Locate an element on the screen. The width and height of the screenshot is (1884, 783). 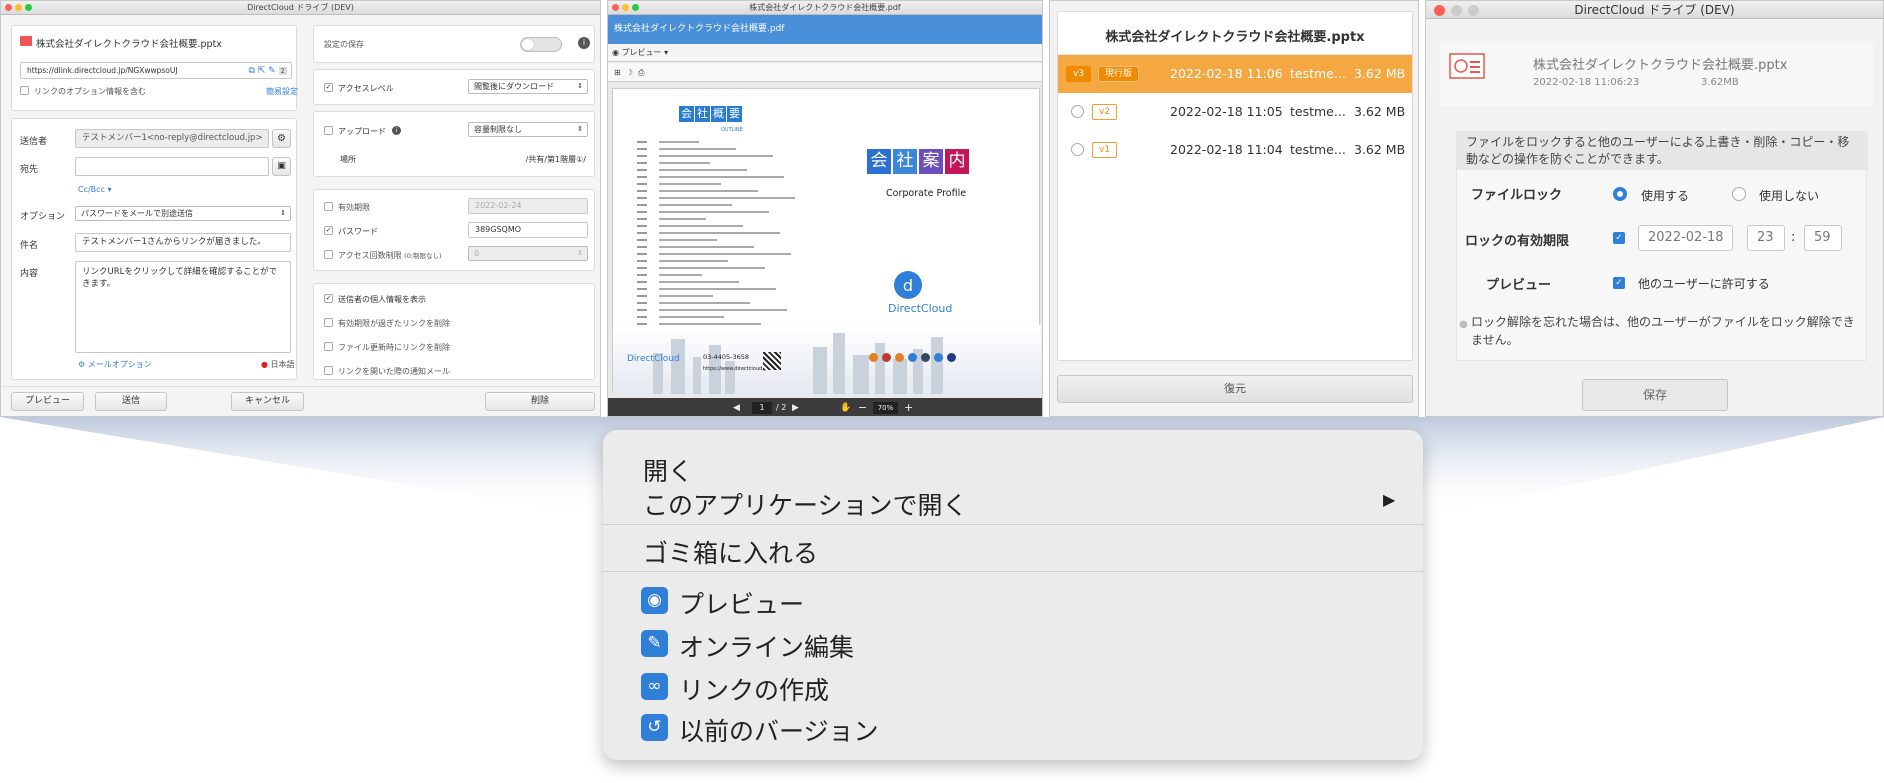
certification-logos is located at coordinates (912, 357).